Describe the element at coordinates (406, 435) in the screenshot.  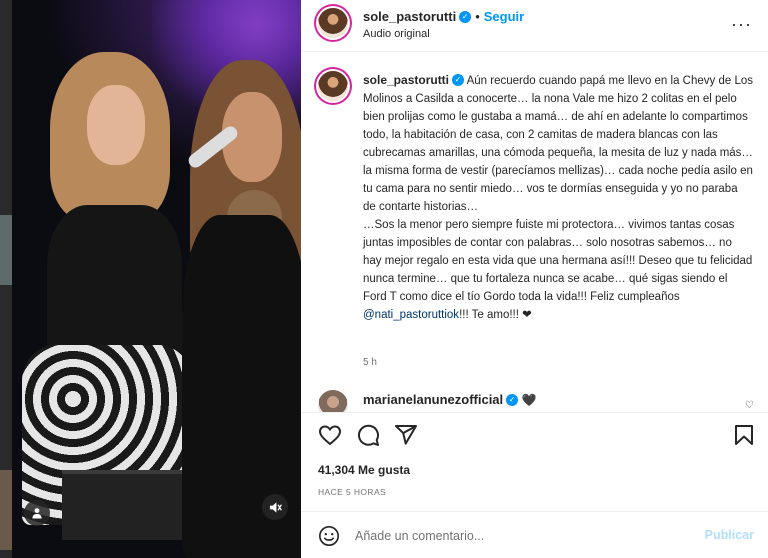
I see `send-icon` at that location.